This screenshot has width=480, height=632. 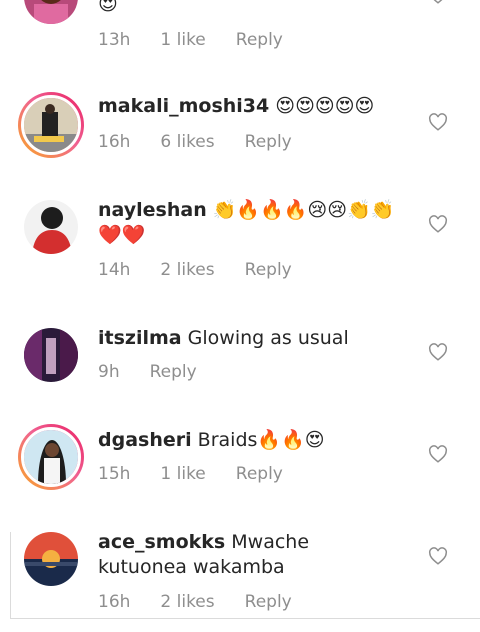 I want to click on comment-text: nayleshan 👏🔥🔥🔥😢😢👏👏❤️❤️, so click(x=248, y=223).